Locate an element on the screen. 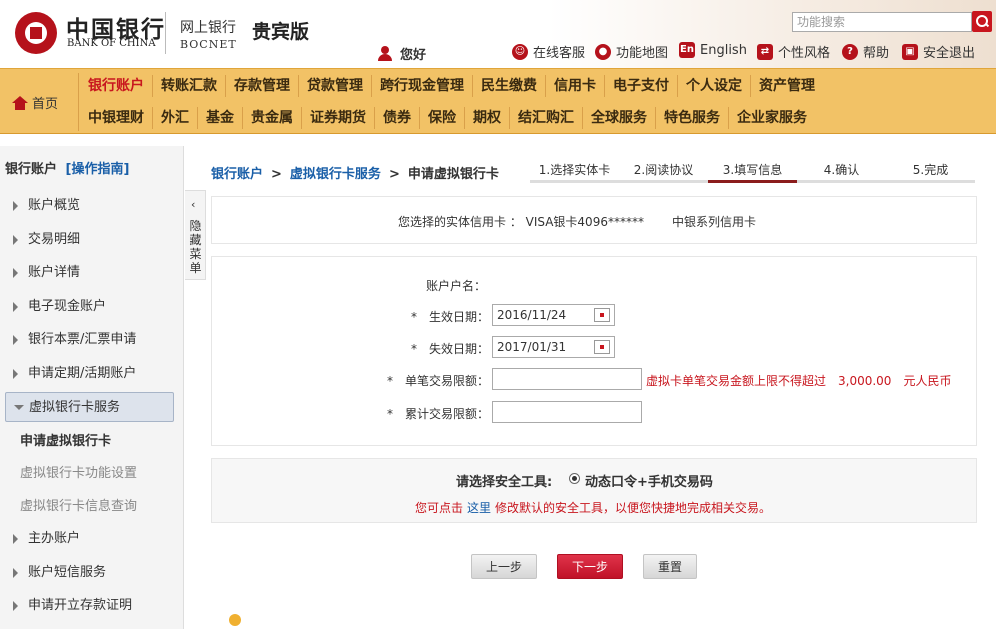 The width and height of the screenshot is (996, 629). account-name-label: 账户户名： is located at coordinates (456, 286).